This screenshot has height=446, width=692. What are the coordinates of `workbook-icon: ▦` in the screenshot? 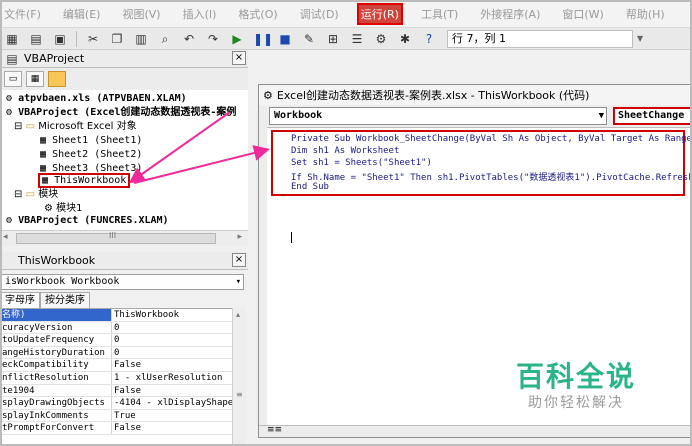 It's located at (45, 180).